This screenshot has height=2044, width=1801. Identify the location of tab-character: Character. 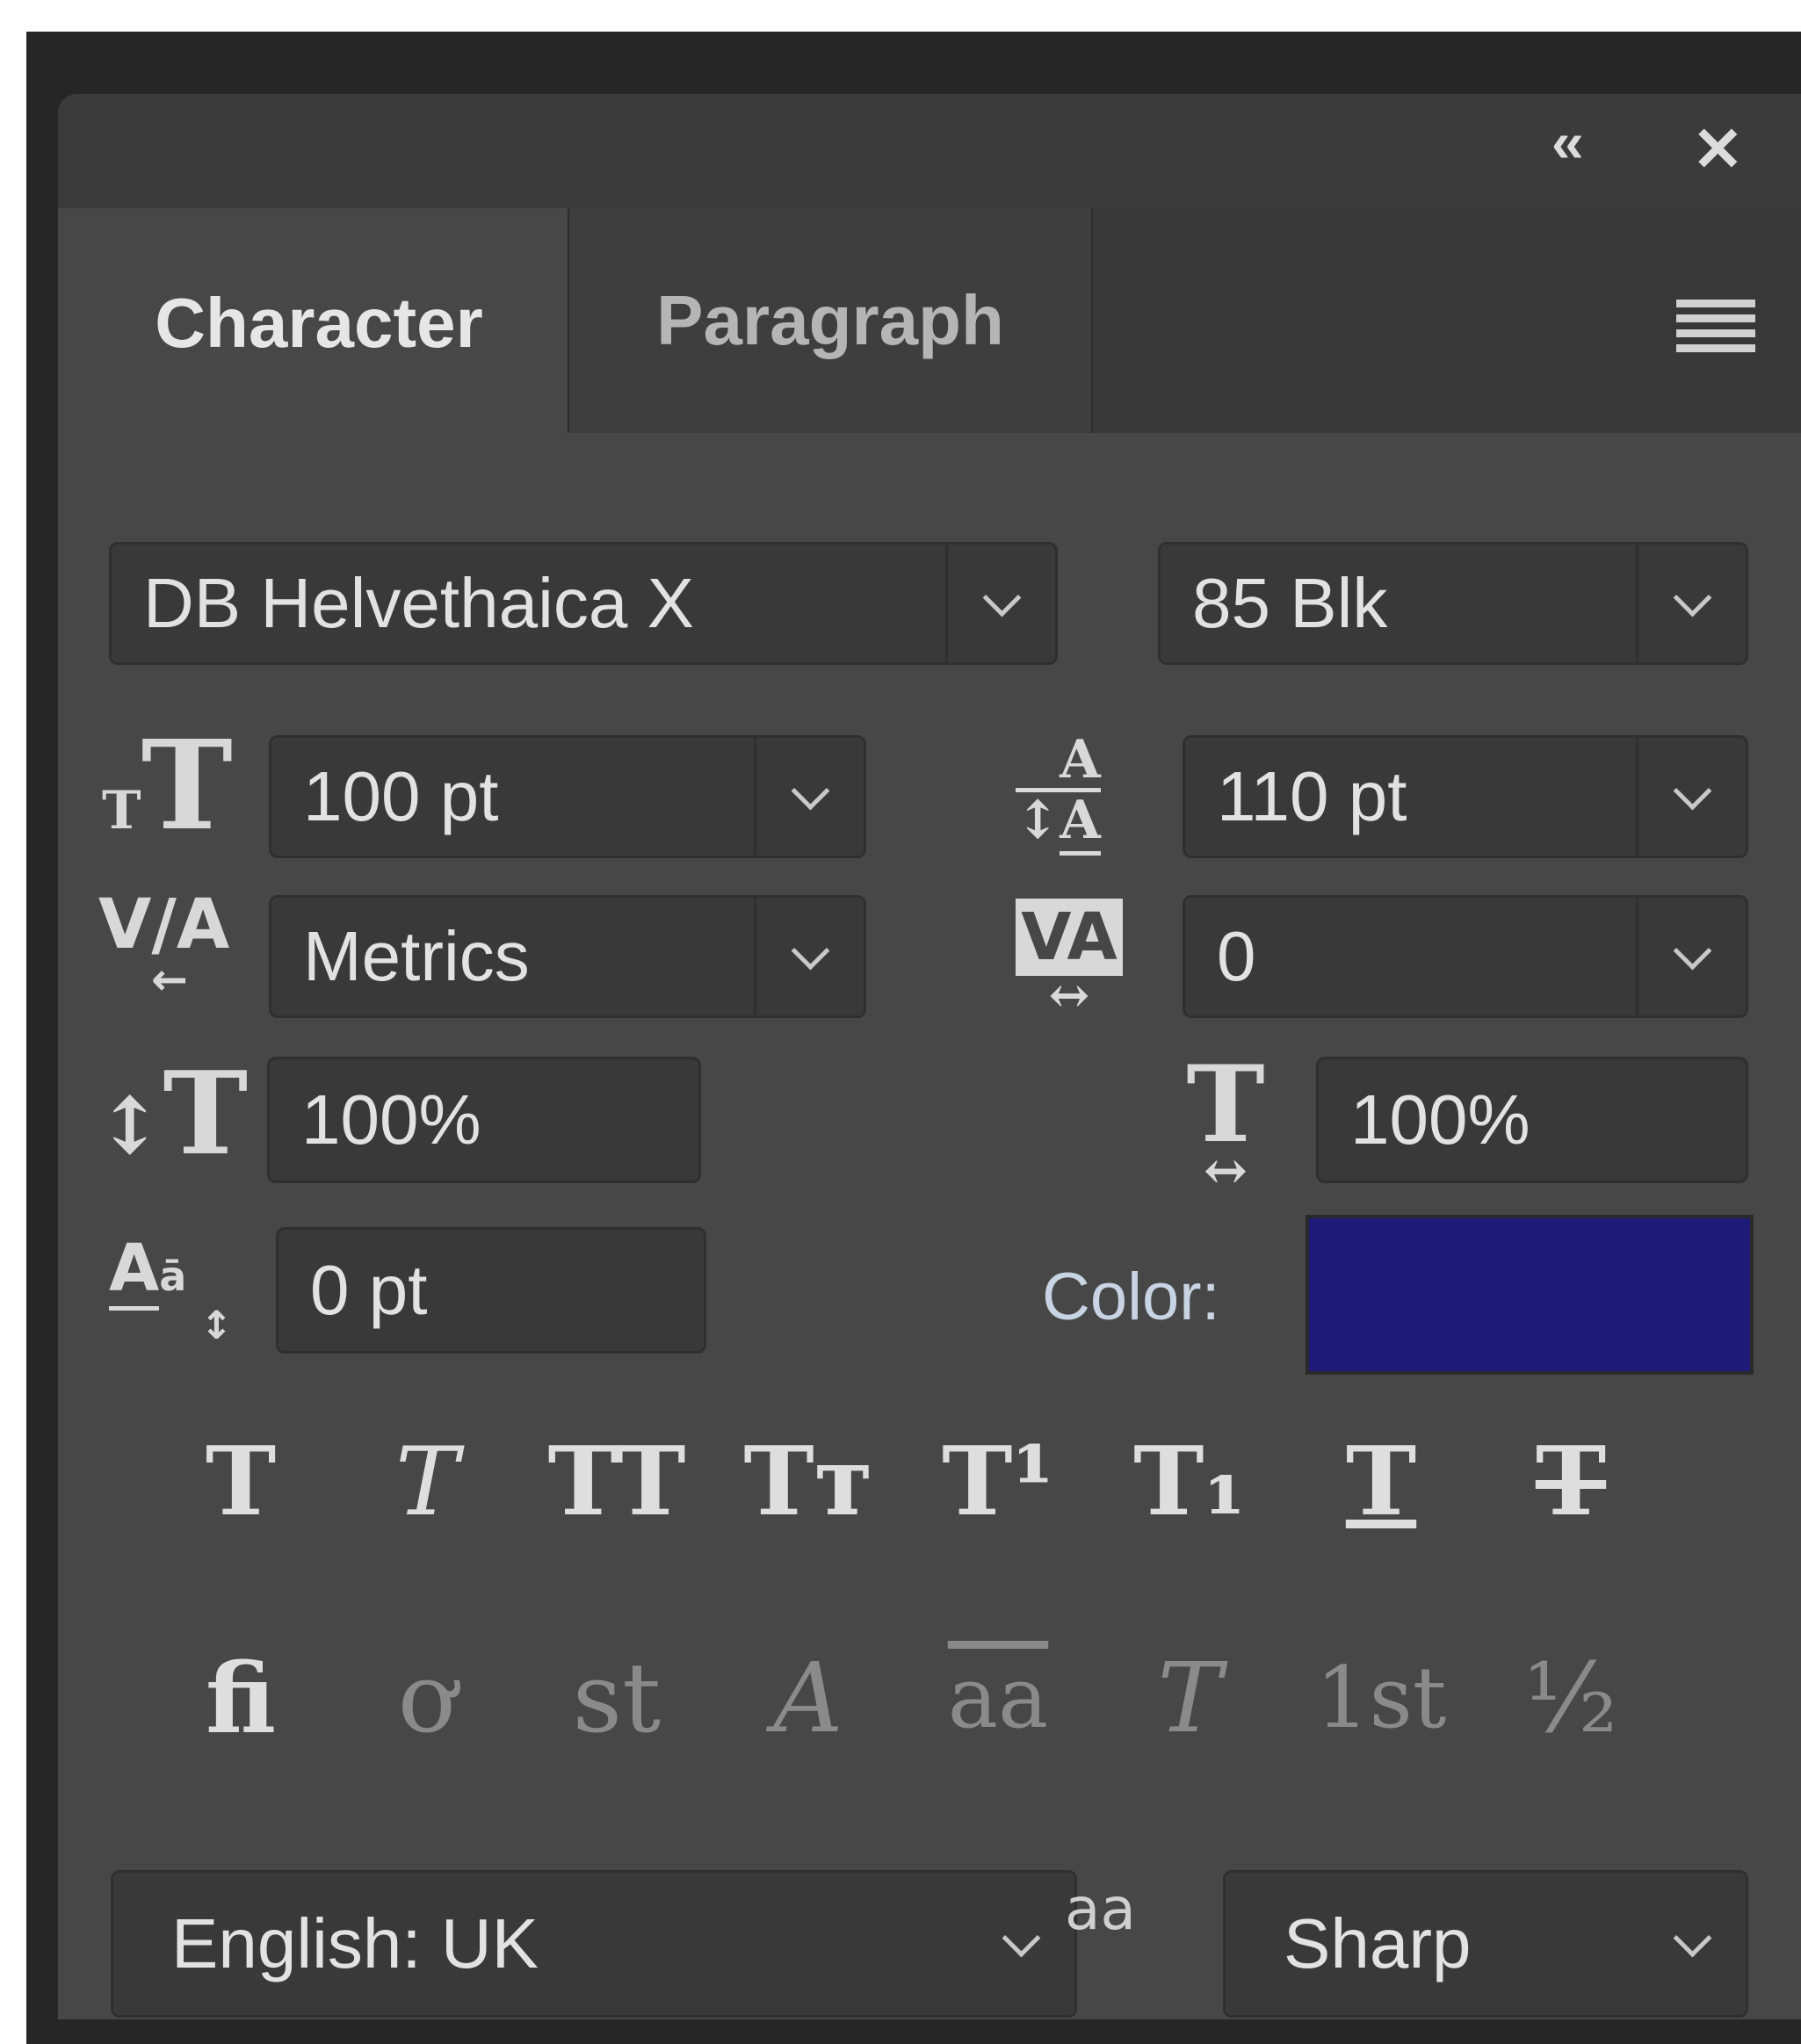
(319, 323).